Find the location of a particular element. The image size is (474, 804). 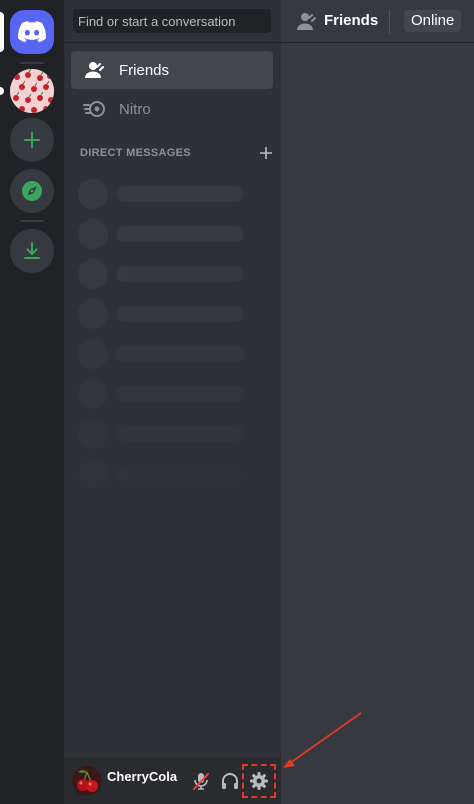

nitro-icon is located at coordinates (95, 109).